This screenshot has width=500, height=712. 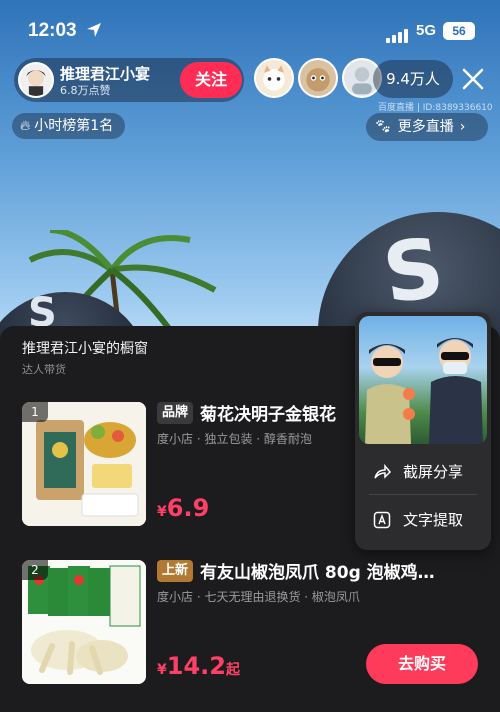 What do you see at coordinates (382, 520) in the screenshot?
I see `text-extract-icon` at bounding box center [382, 520].